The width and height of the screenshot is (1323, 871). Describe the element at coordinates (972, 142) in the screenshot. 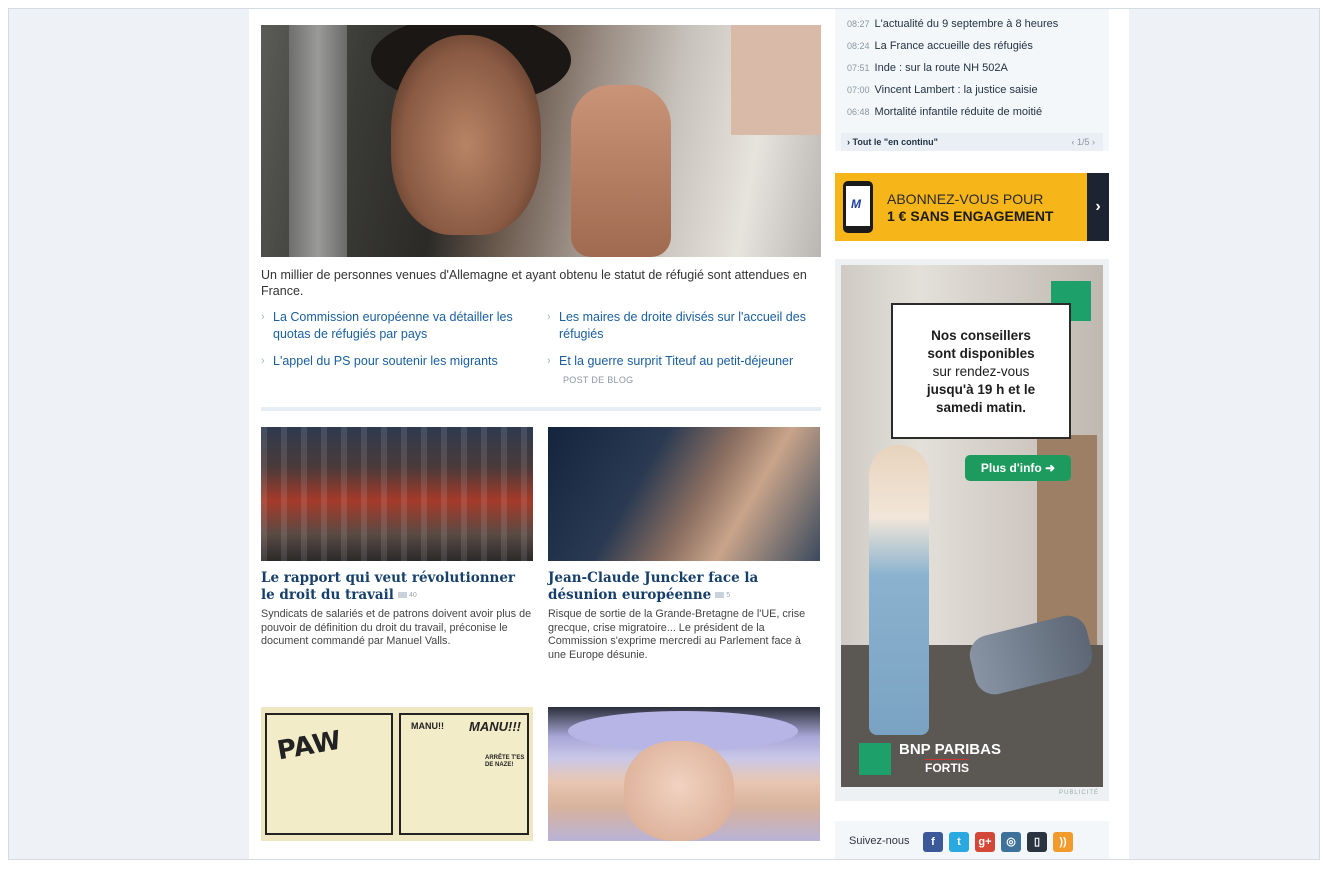

I see `live-news-footer: › Tout le "en continu" ‹ 1/5 ›` at that location.